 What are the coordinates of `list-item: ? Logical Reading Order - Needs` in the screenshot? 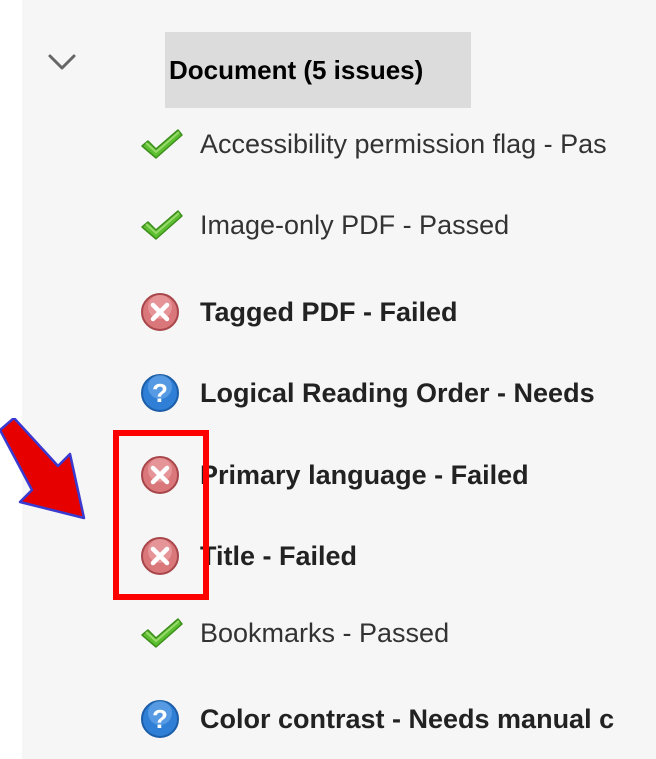 It's located at (397, 393).